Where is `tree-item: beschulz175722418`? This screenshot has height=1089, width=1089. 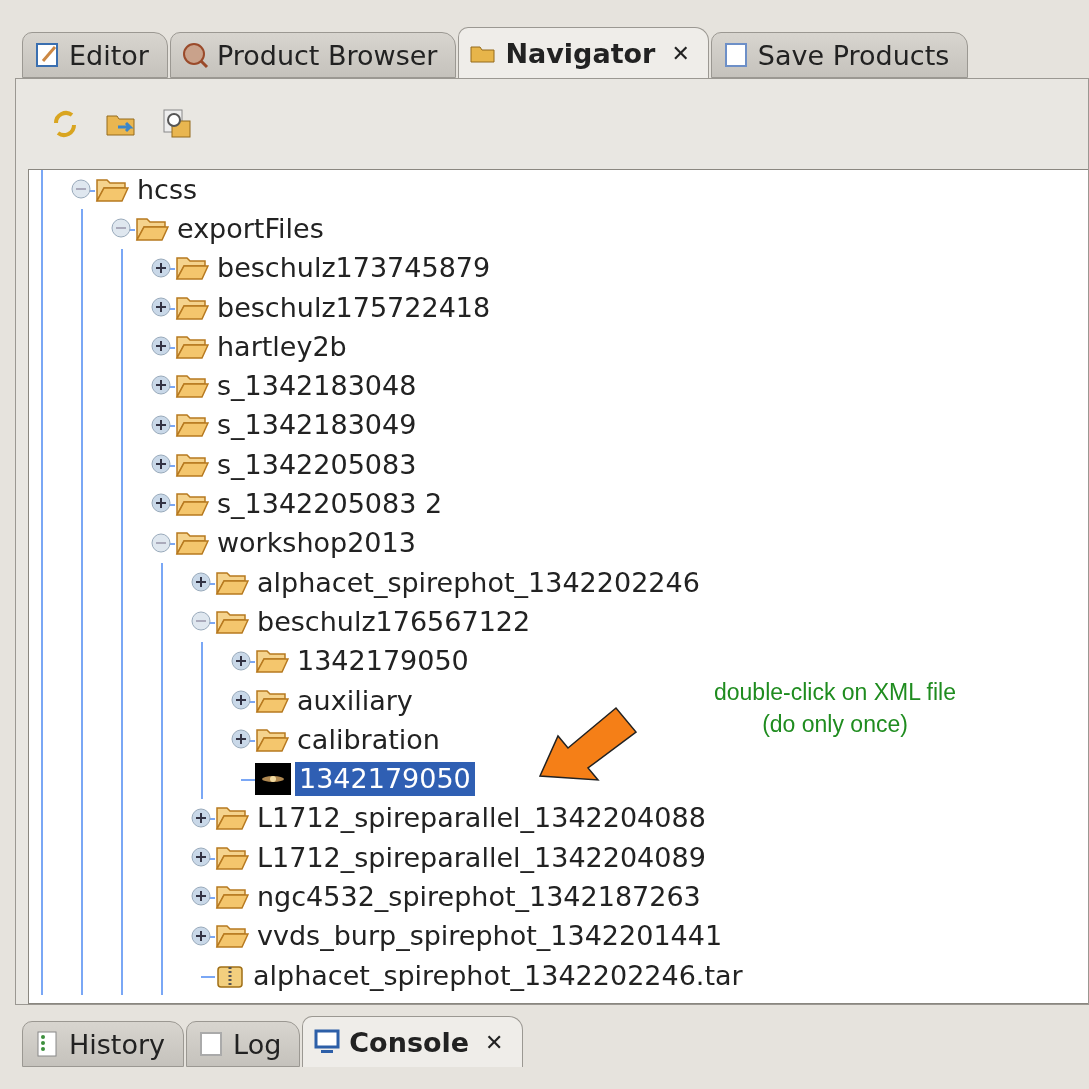 tree-item: beschulz175722418 is located at coordinates (354, 307).